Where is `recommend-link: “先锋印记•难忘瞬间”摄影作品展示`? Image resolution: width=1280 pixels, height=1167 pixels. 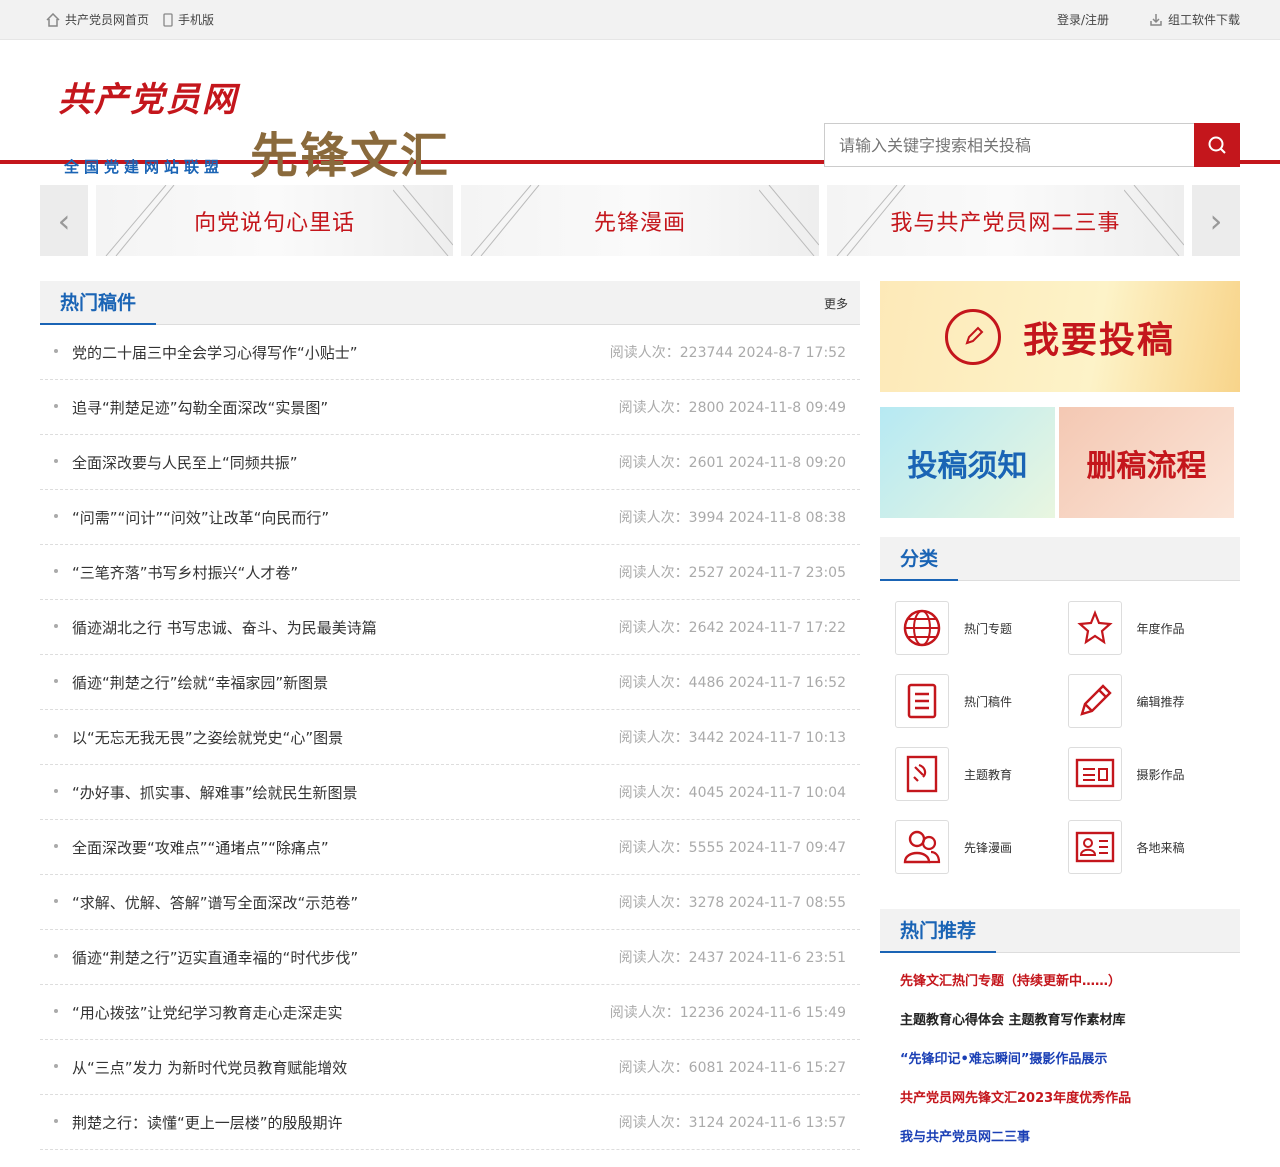
recommend-link: “先锋印记•难忘瞬间”摄影作品展示 is located at coordinates (1070, 1067).